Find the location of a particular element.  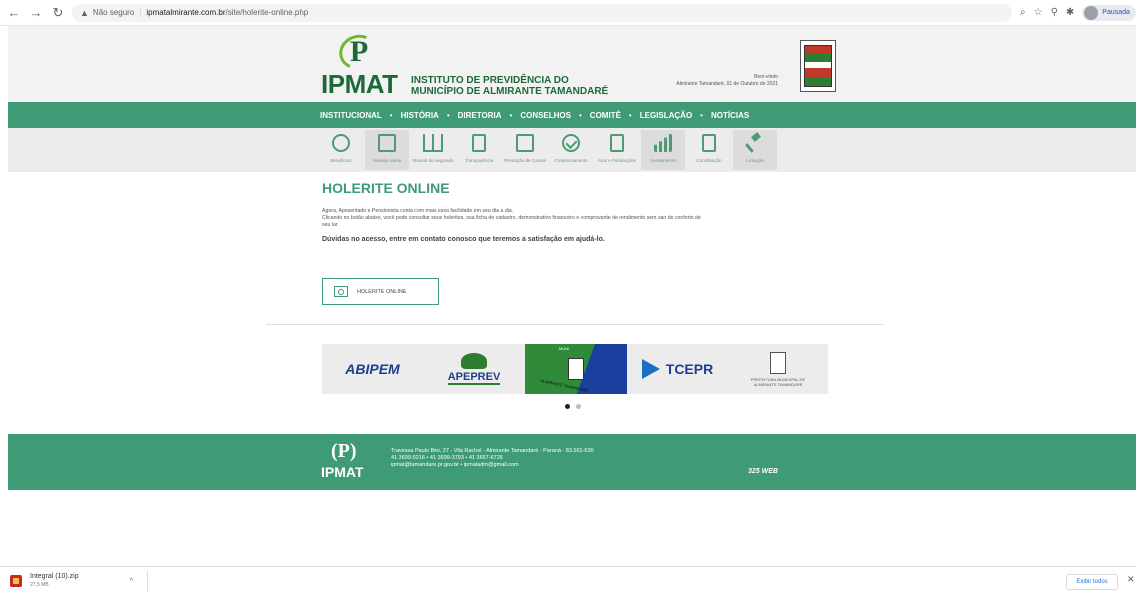

service-prestacao-contas: Prestação de Contas is located at coordinates (525, 150).